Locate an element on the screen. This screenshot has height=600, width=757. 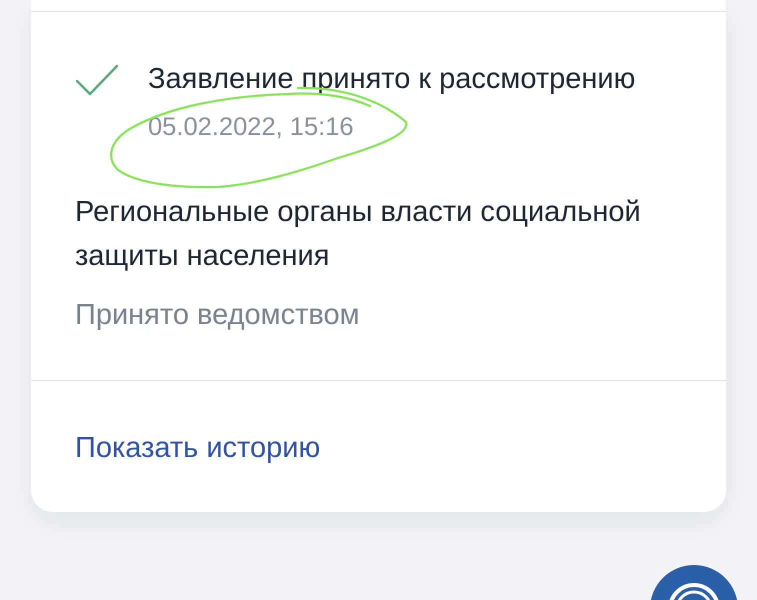
status-title: Заявление принято к рассмотрению is located at coordinates (392, 79).